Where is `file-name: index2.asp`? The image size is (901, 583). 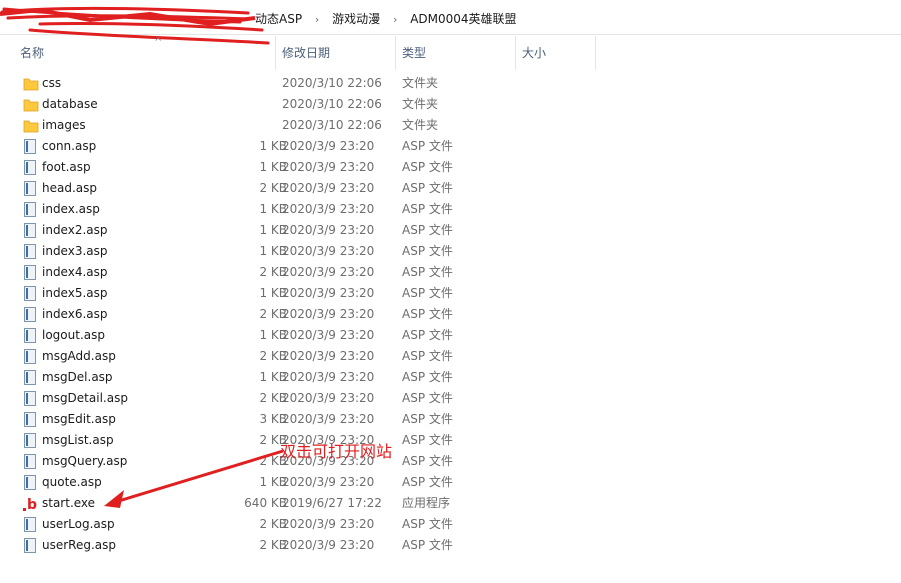
file-name: index2.asp is located at coordinates (75, 230).